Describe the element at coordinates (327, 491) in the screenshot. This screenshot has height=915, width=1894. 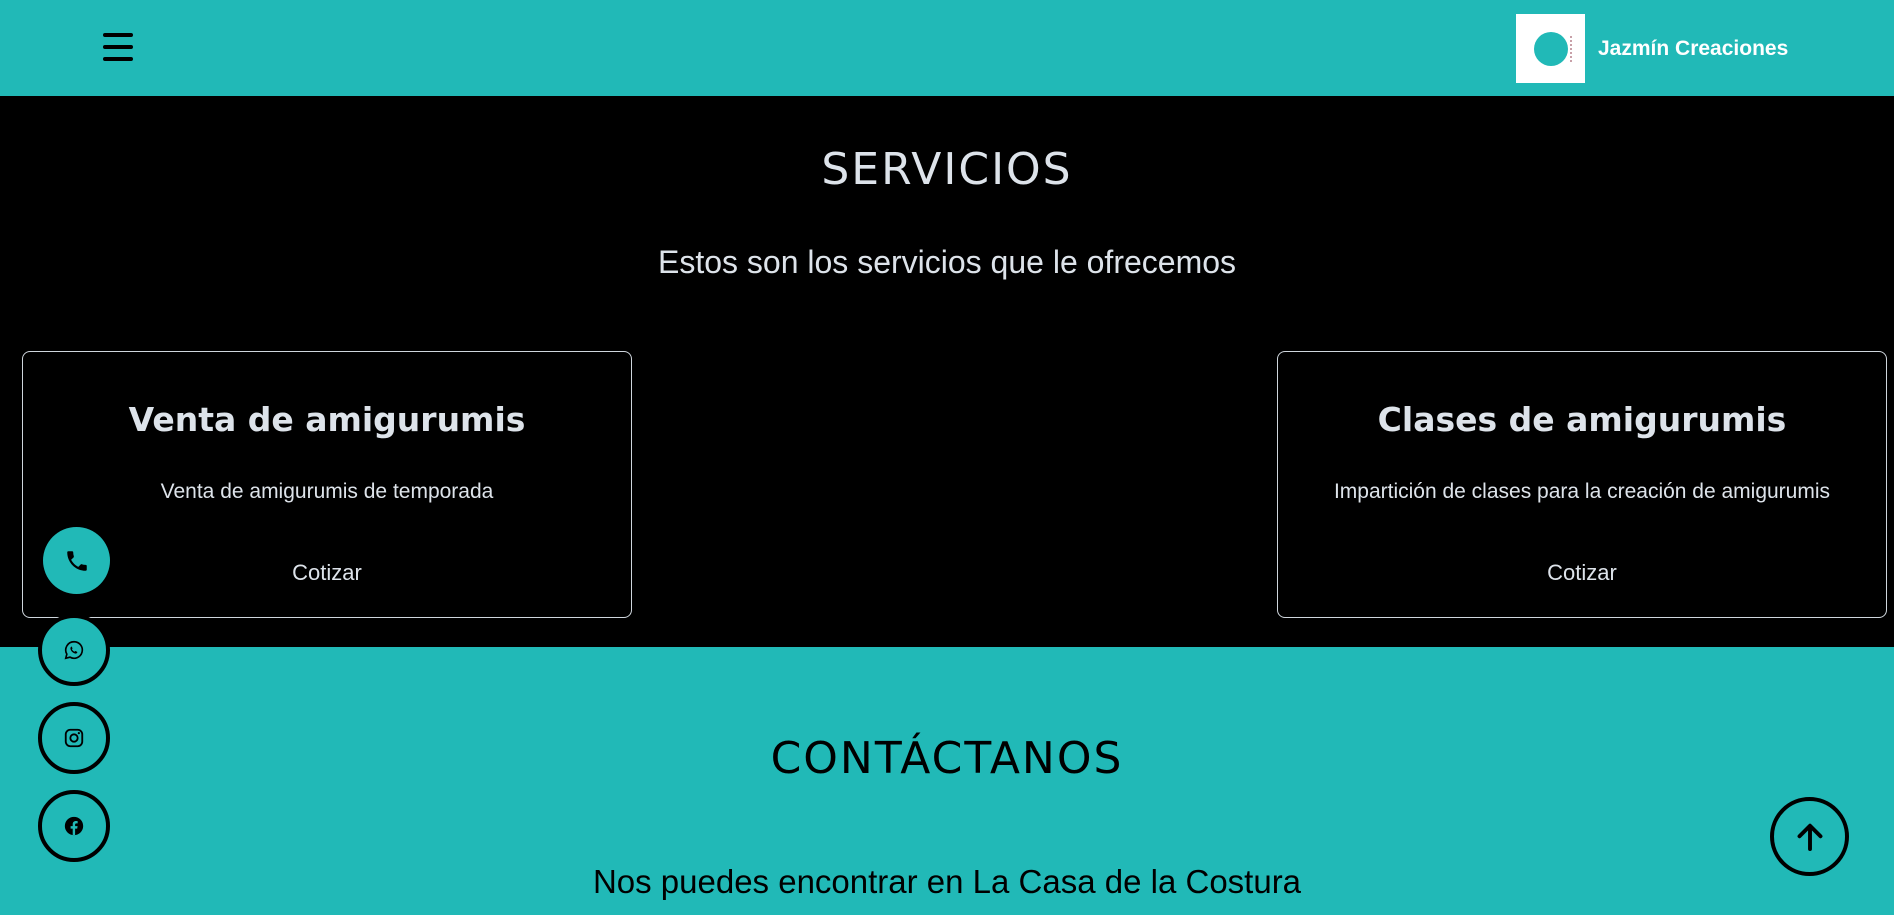
I see `service-card-text: Venta de amigurumis de temporada` at that location.